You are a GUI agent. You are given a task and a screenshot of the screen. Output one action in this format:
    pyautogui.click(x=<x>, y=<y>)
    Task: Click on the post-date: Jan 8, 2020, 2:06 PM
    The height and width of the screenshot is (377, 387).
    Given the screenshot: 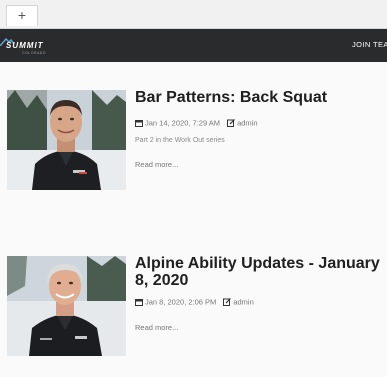 What is the action you would take?
    pyautogui.click(x=181, y=302)
    